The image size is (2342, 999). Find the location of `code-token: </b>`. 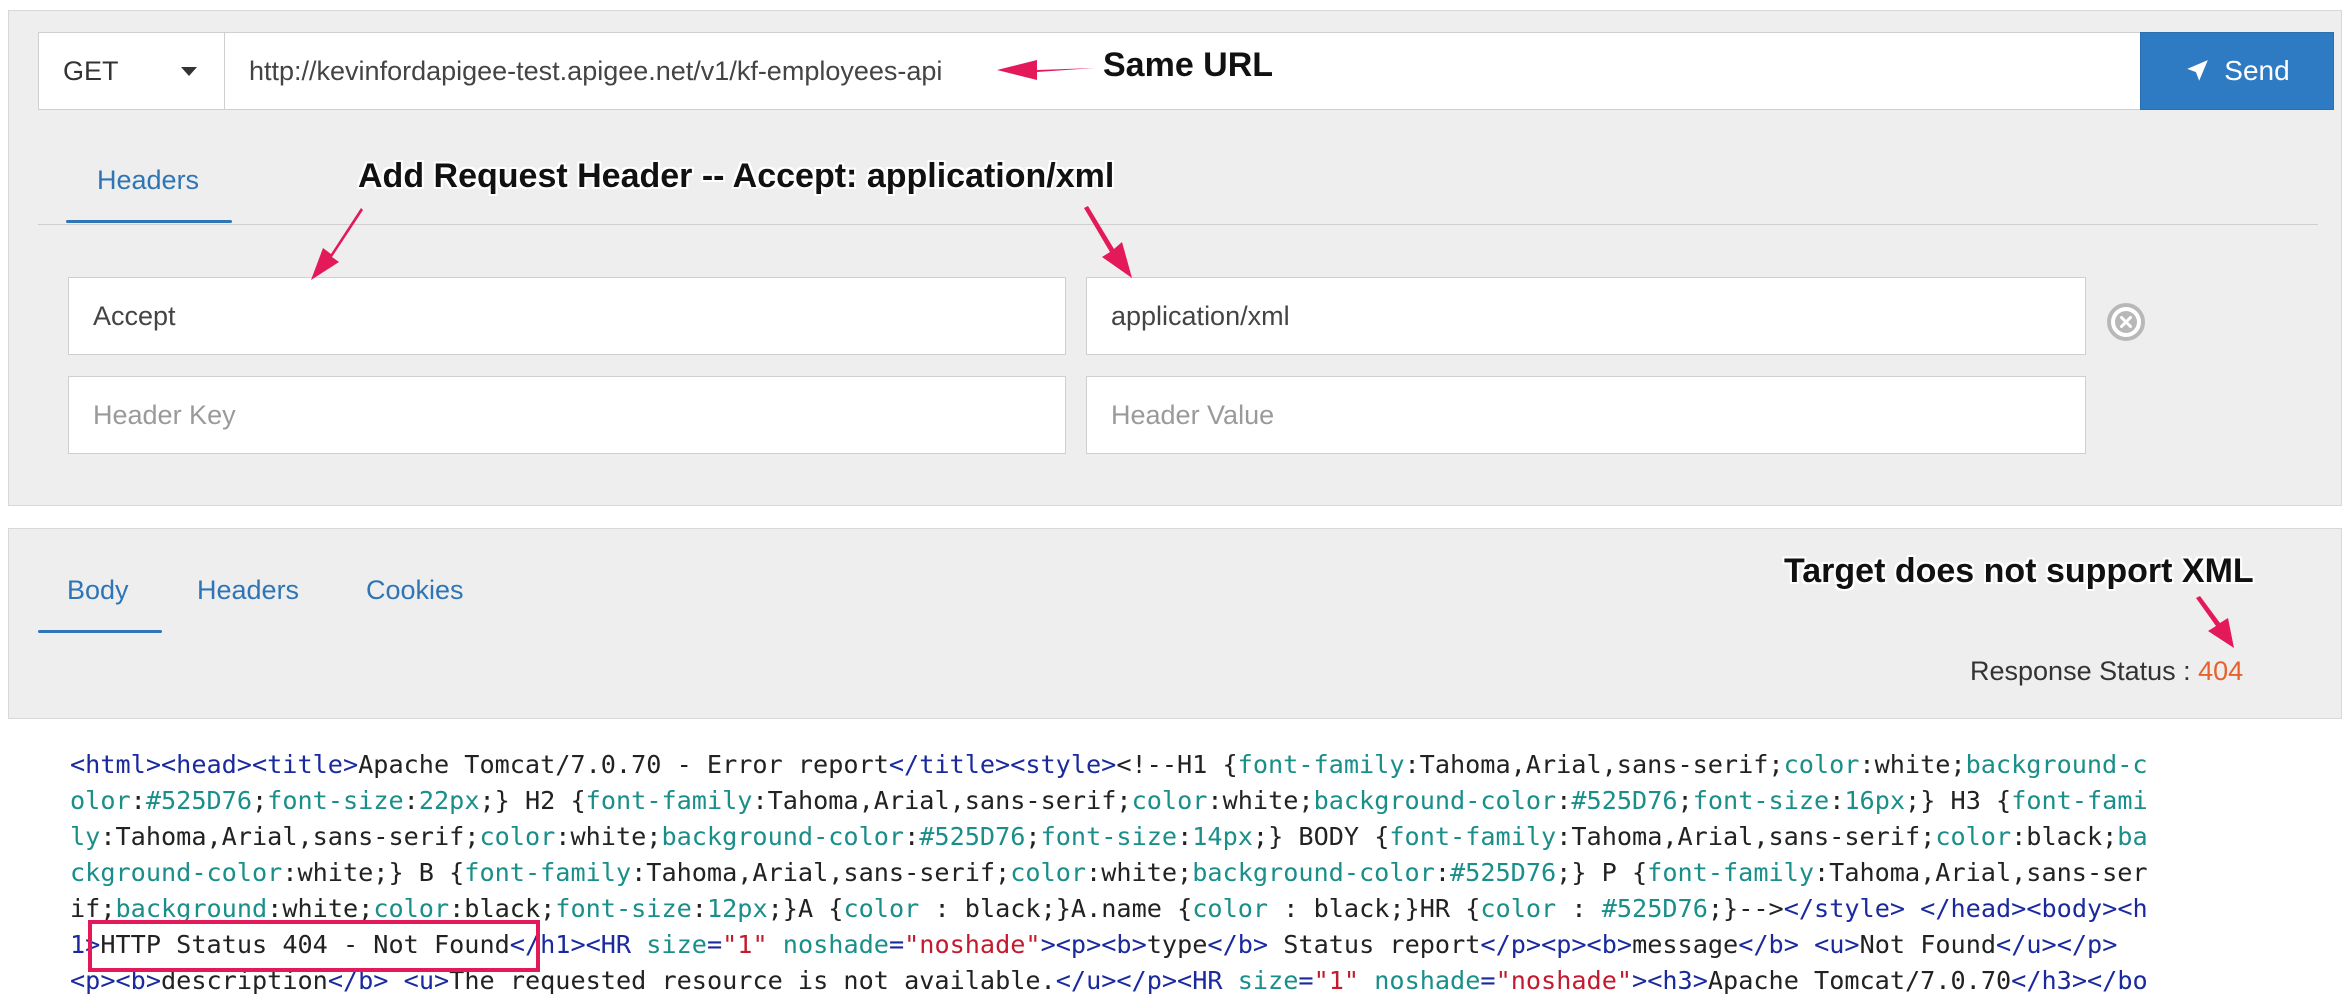

code-token: </b> is located at coordinates (1238, 944).